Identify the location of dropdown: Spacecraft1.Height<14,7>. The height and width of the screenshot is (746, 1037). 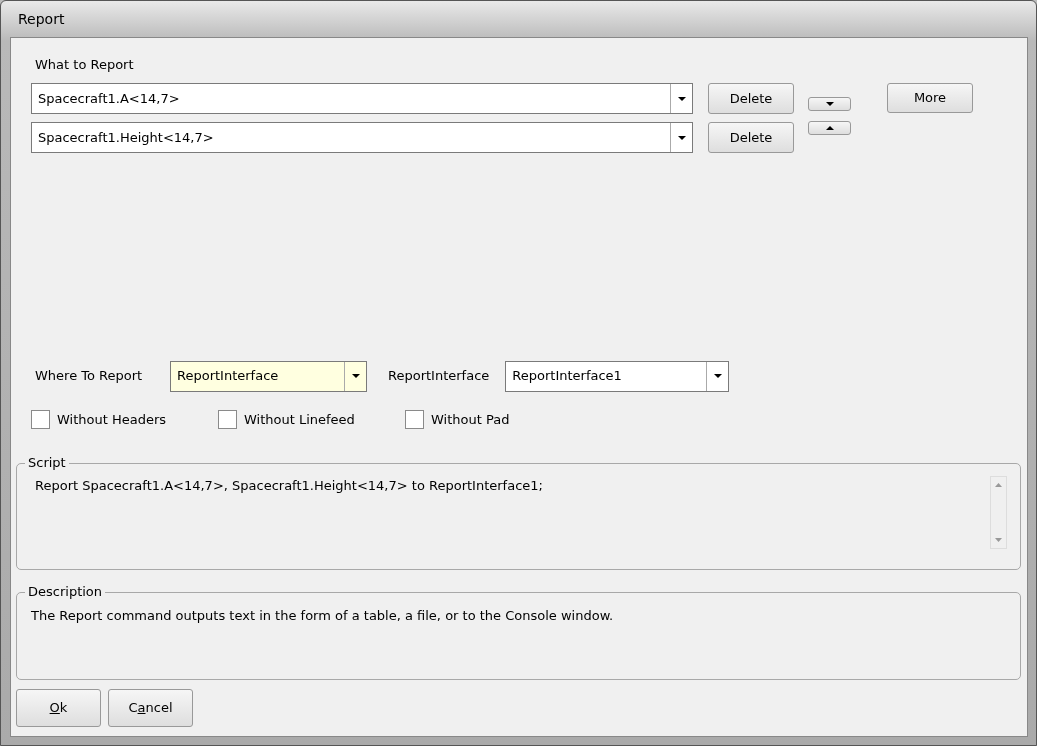
(362, 137).